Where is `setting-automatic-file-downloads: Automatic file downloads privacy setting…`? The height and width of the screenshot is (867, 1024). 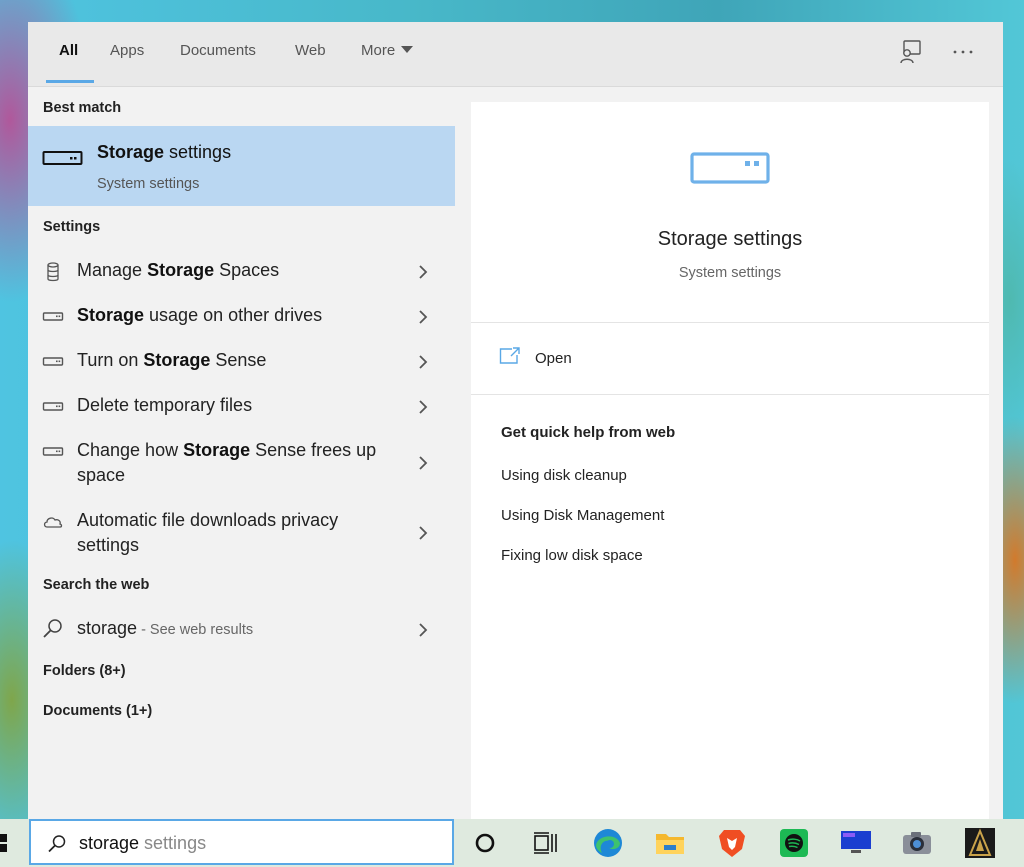 setting-automatic-file-downloads: Automatic file downloads privacy setting… is located at coordinates (241, 537).